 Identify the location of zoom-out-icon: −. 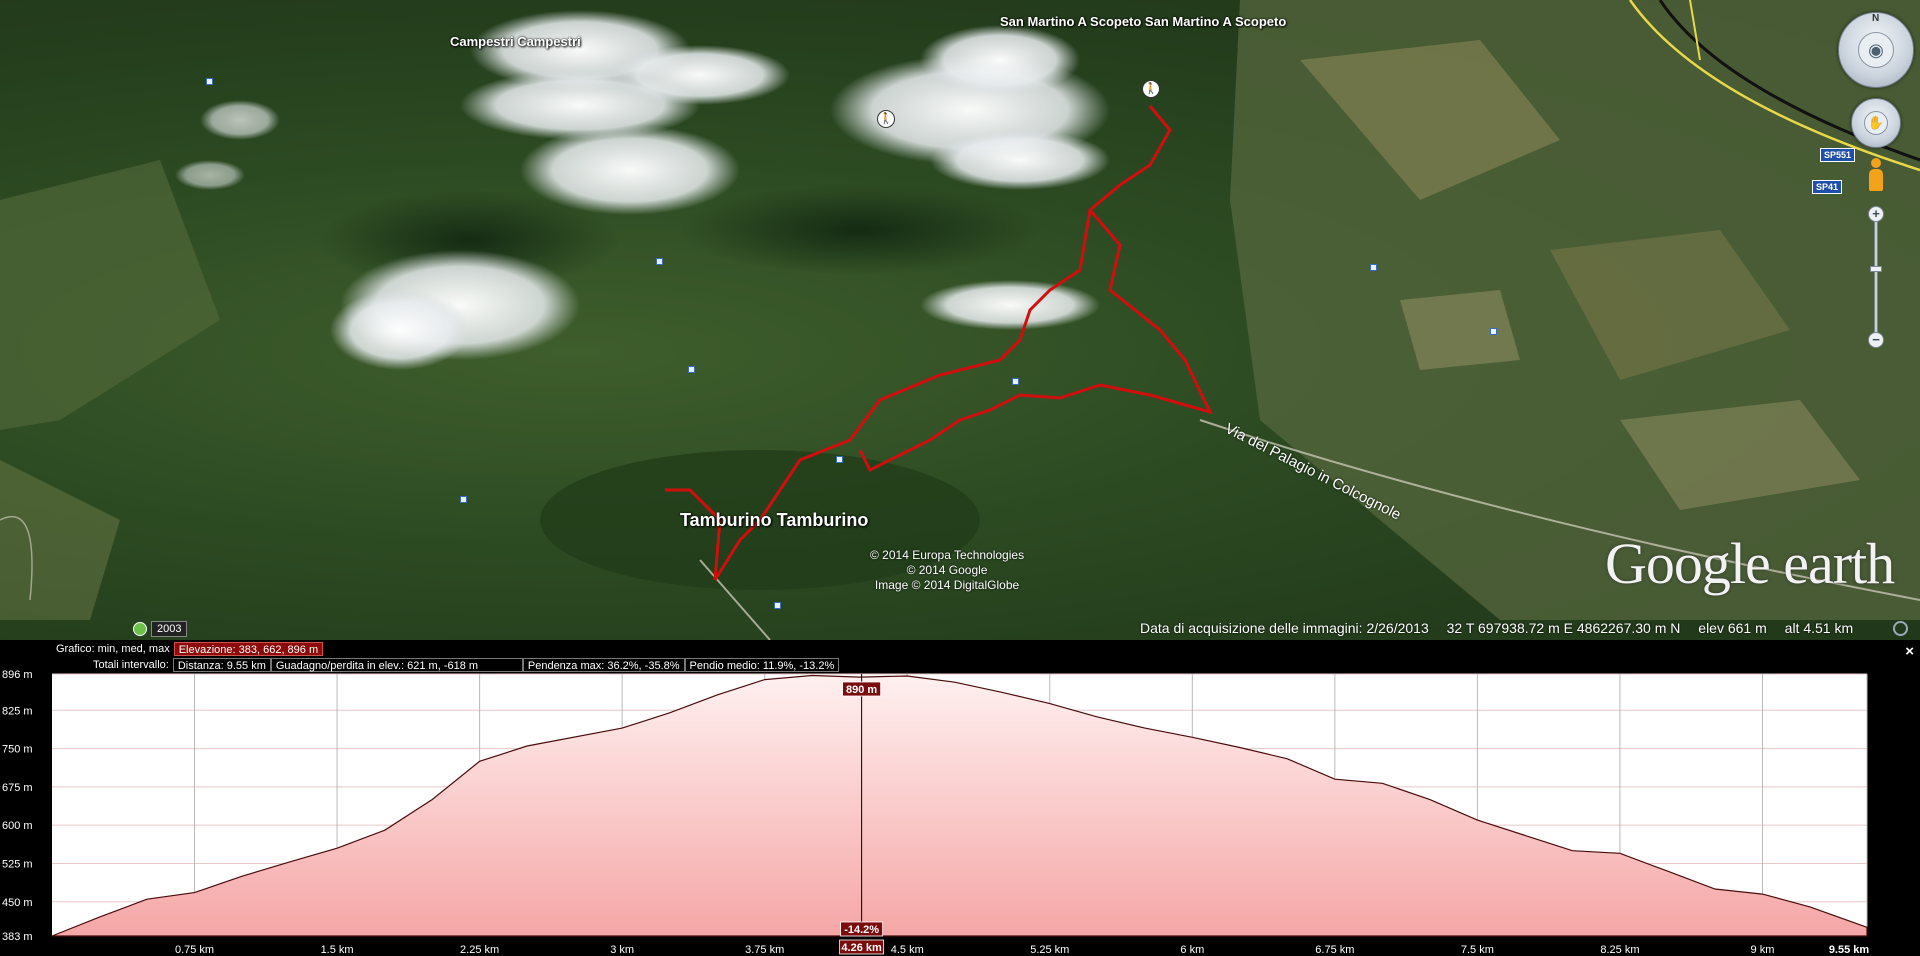
(1876, 340).